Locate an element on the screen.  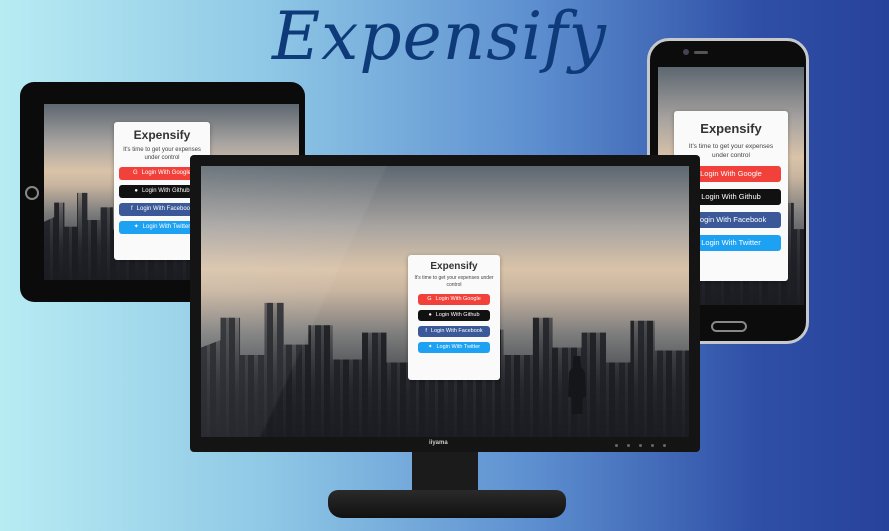
hero-title: Expensify is located at coordinates (439, 37).